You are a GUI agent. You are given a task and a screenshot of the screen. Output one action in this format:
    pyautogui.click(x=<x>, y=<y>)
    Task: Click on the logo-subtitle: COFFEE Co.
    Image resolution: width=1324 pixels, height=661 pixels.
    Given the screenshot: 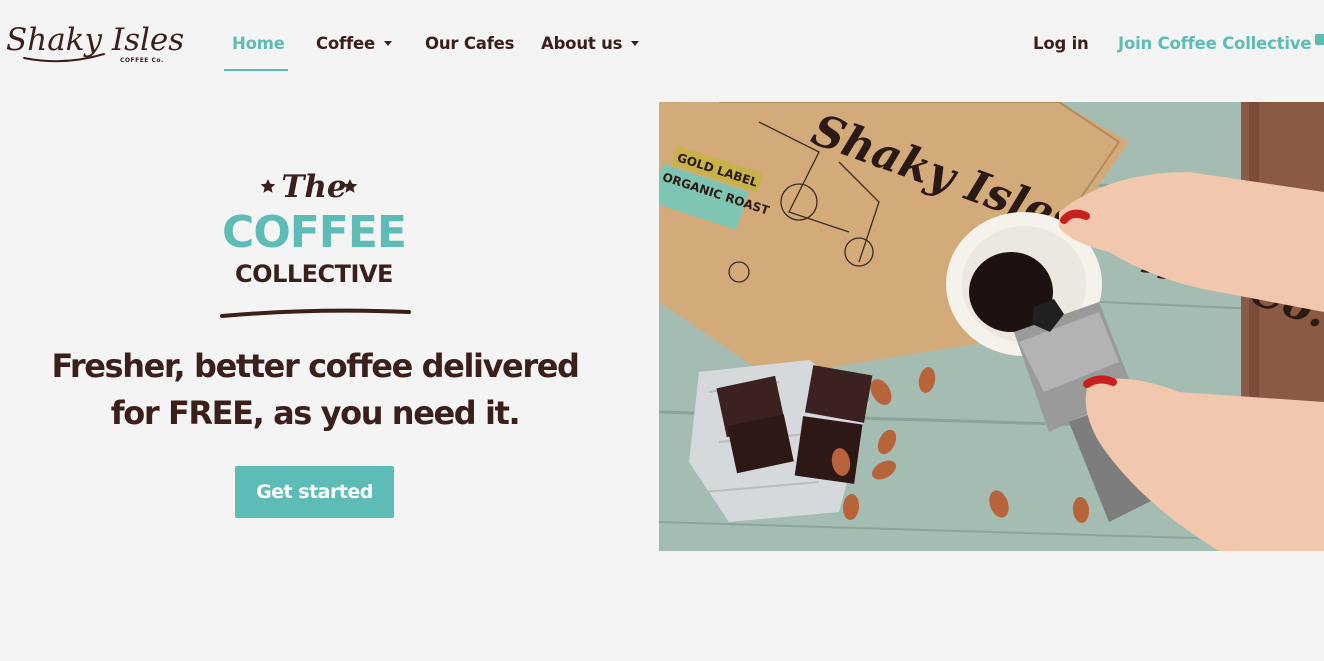 What is the action you would take?
    pyautogui.click(x=142, y=60)
    